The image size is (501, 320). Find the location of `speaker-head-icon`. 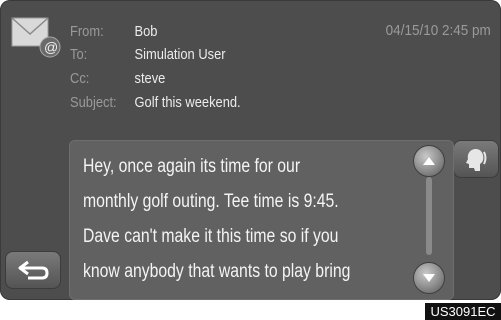

speaker-head-icon is located at coordinates (476, 160).